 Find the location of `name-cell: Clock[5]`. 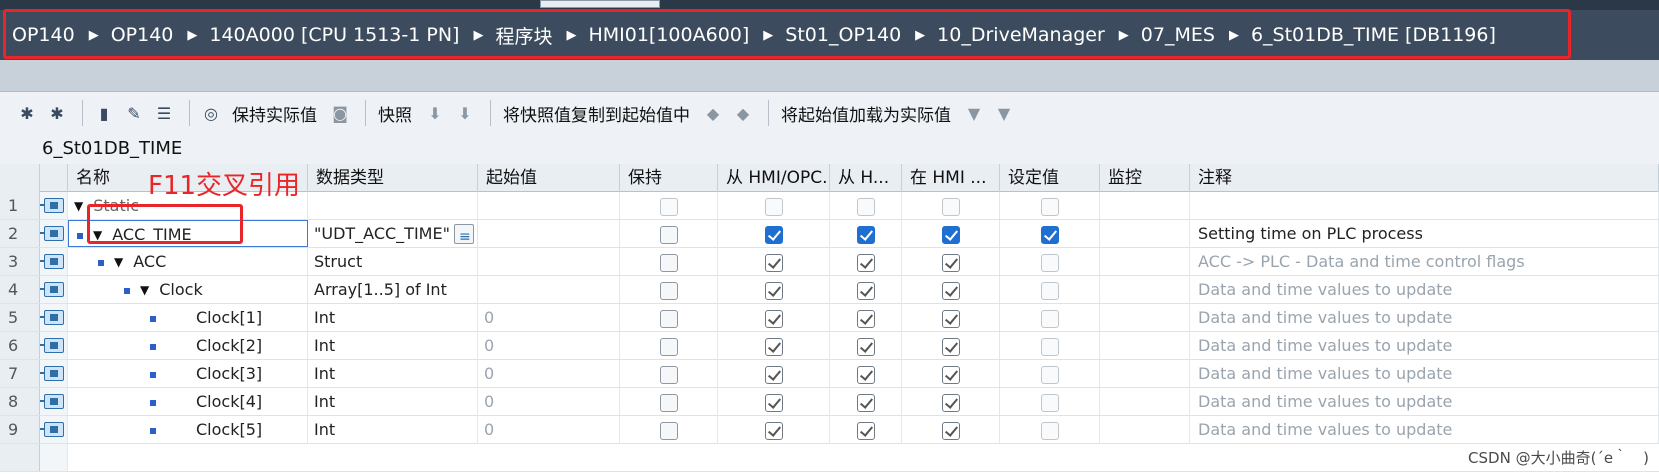

name-cell: Clock[5] is located at coordinates (188, 429).